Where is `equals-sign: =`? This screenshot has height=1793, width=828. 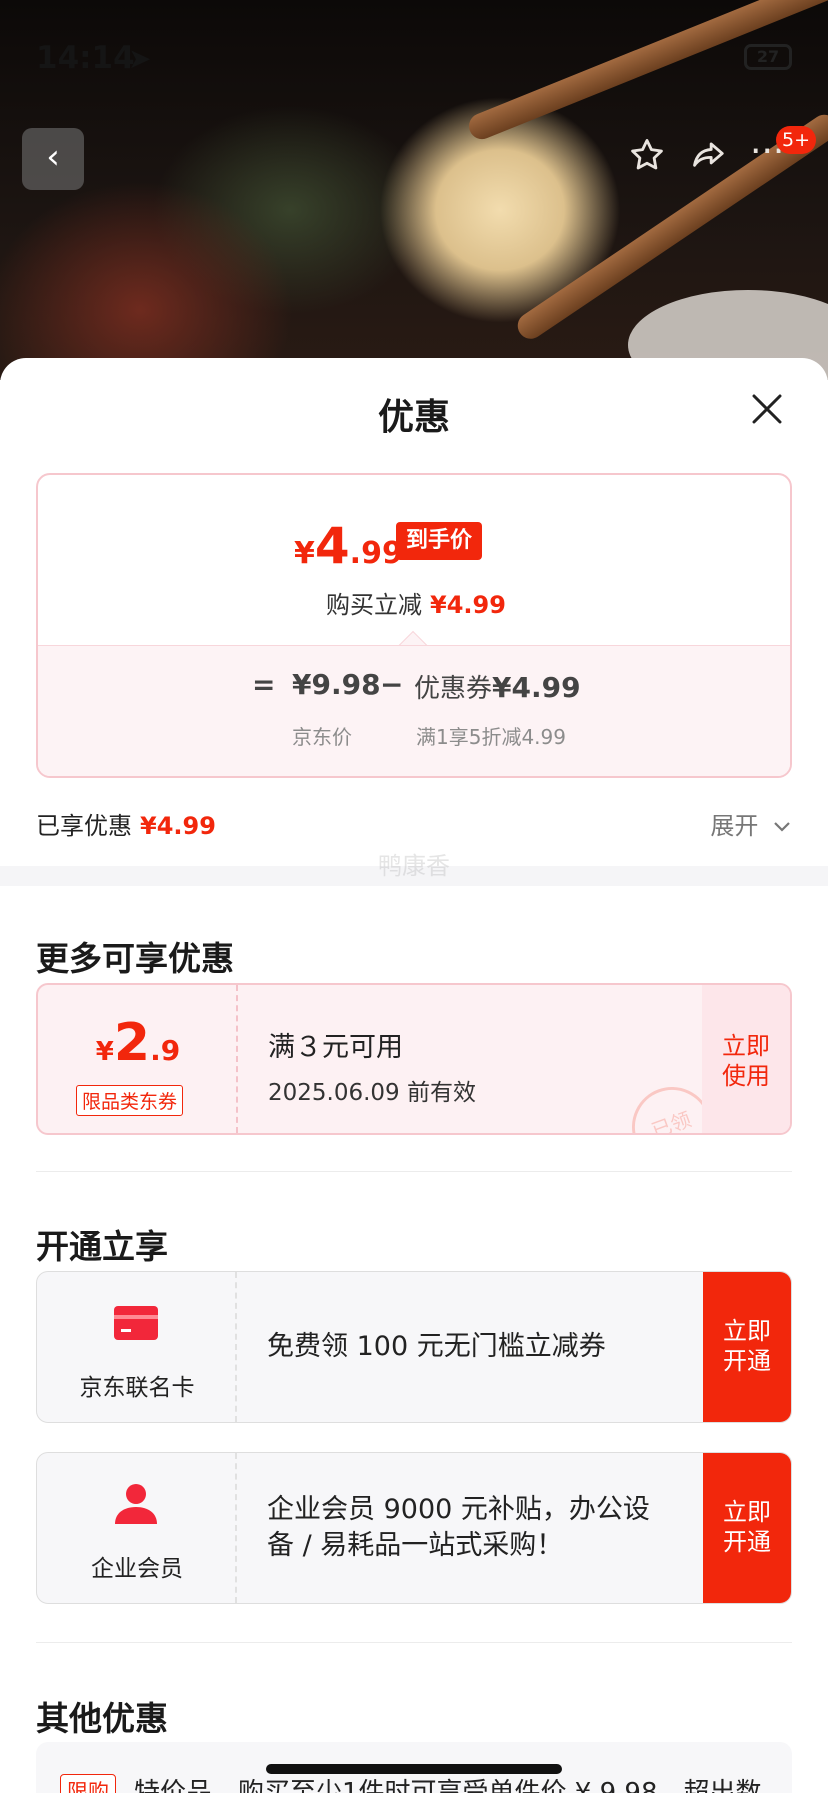 equals-sign: = is located at coordinates (264, 684).